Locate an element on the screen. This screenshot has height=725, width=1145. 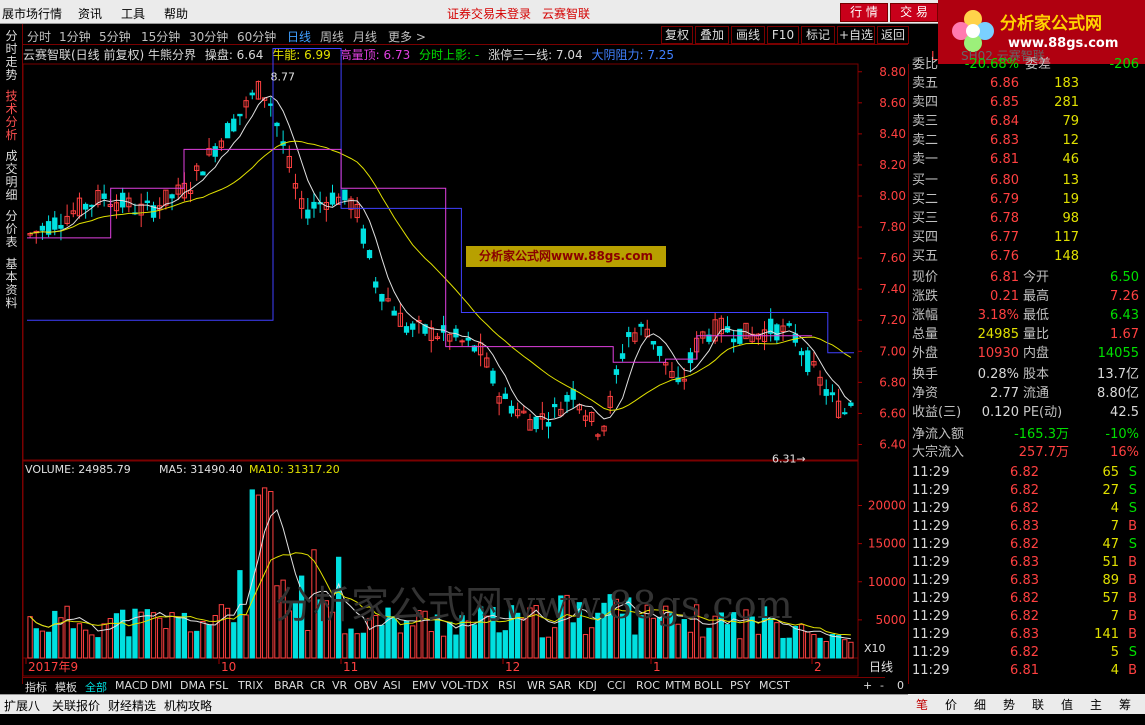
bid-volume: 98 is located at coordinates (1070, 218).